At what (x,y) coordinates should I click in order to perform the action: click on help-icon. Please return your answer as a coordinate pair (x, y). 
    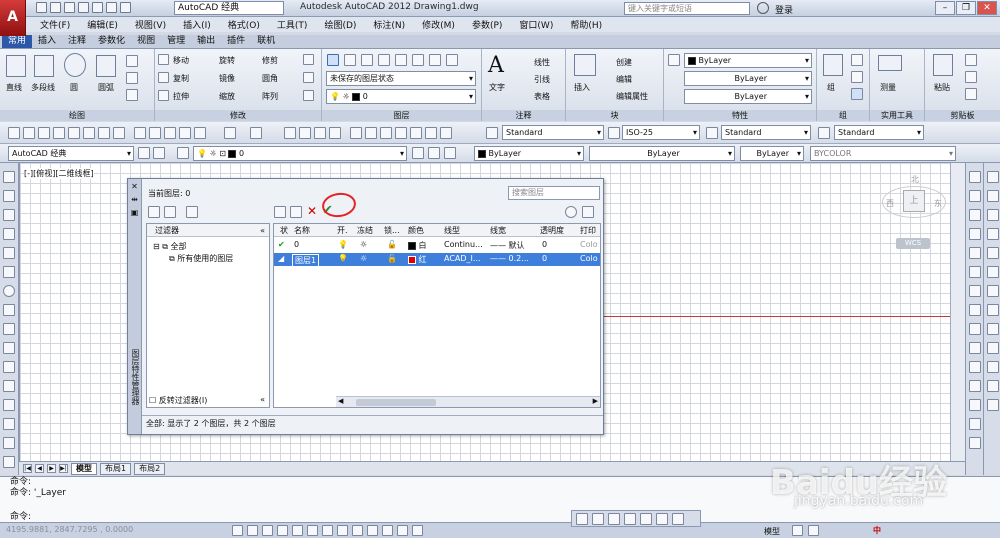
    Looking at the image, I should click on (446, 133).